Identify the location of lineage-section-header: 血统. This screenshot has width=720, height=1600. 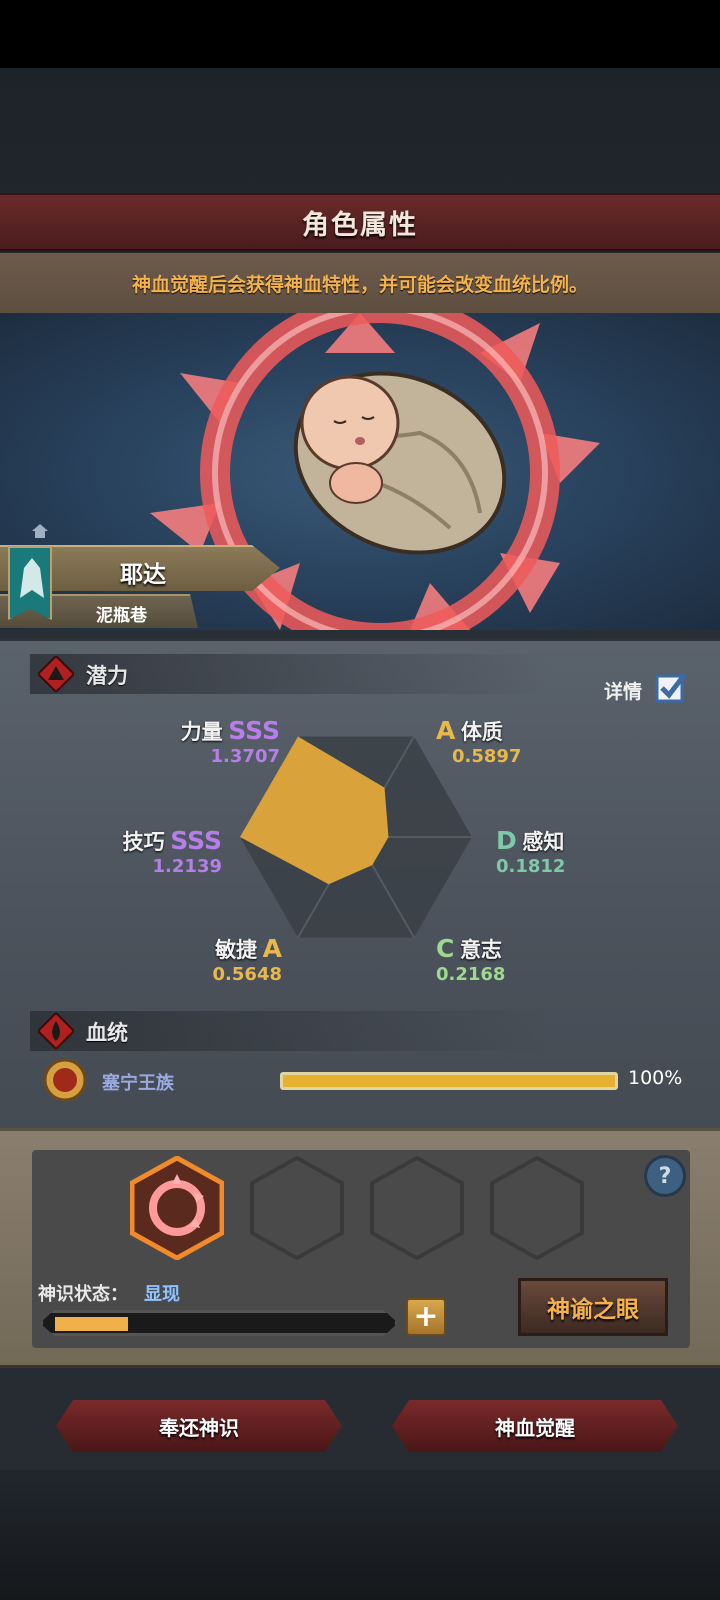
(290, 1031).